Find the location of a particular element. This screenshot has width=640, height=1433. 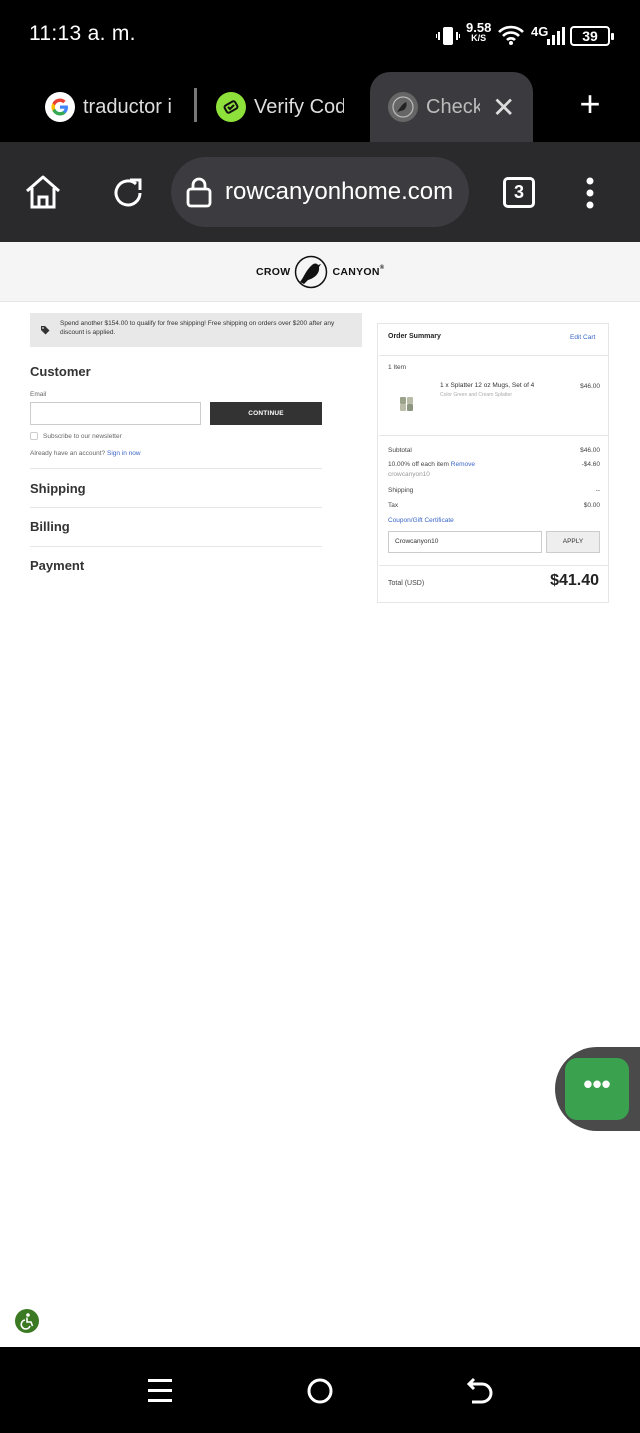

signal-icon is located at coordinates (556, 36).